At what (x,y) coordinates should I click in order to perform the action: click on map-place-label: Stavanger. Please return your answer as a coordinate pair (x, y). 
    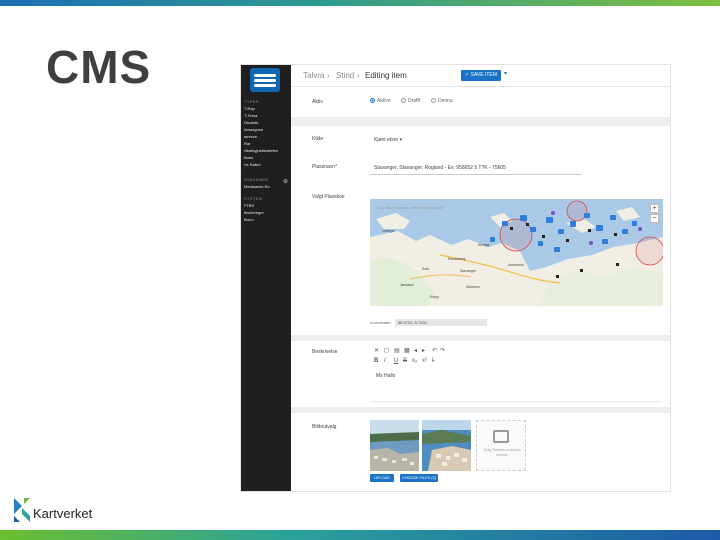
    Looking at the image, I should click on (468, 271).